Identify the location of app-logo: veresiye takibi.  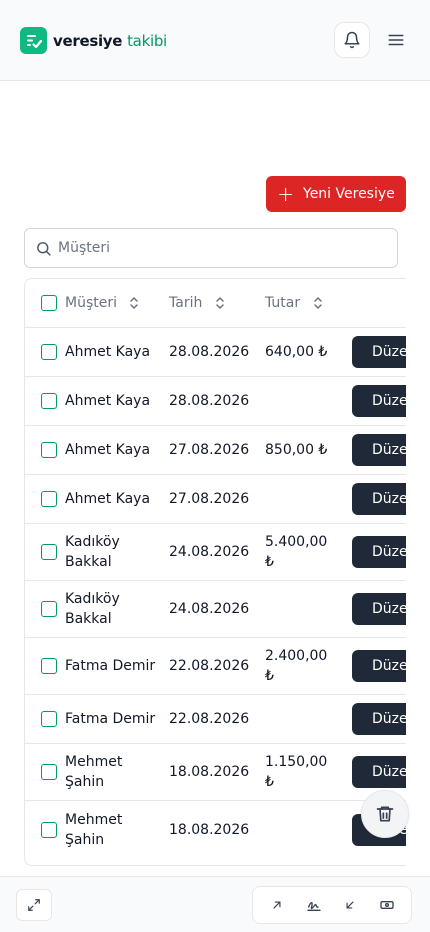
(93, 40).